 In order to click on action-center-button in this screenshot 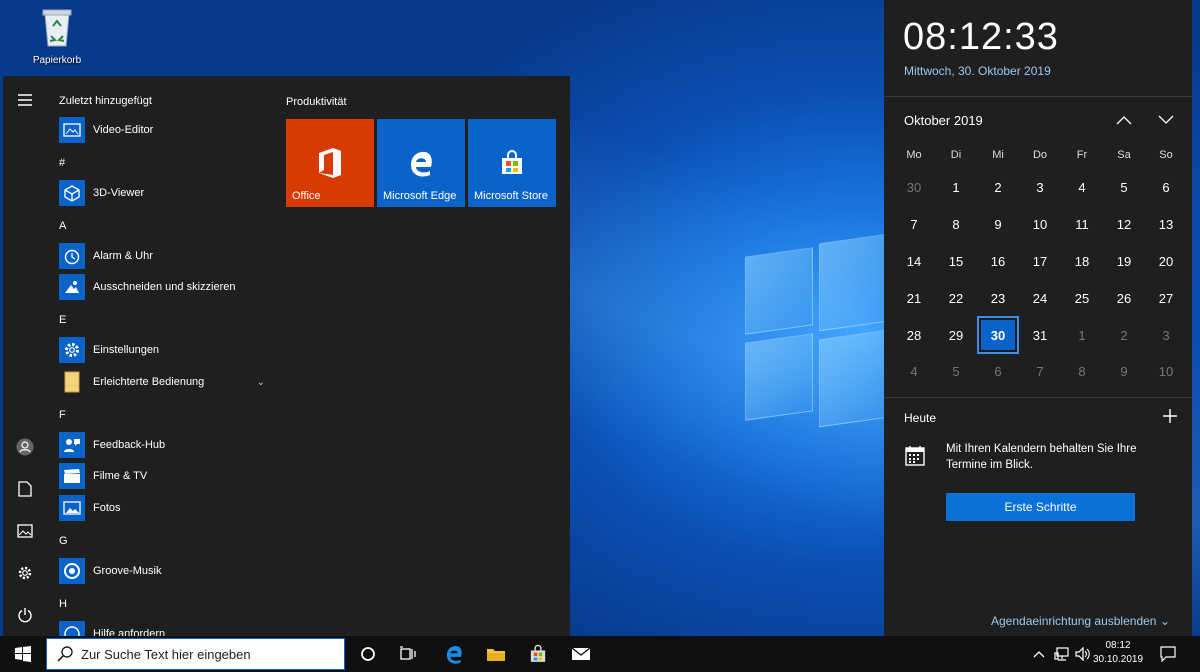, I will do `click(1170, 654)`.